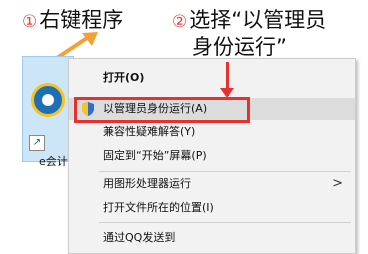 The image size is (368, 254). What do you see at coordinates (258, 20) in the screenshot?
I see `step2-text-line1: 选择“以管理员` at bounding box center [258, 20].